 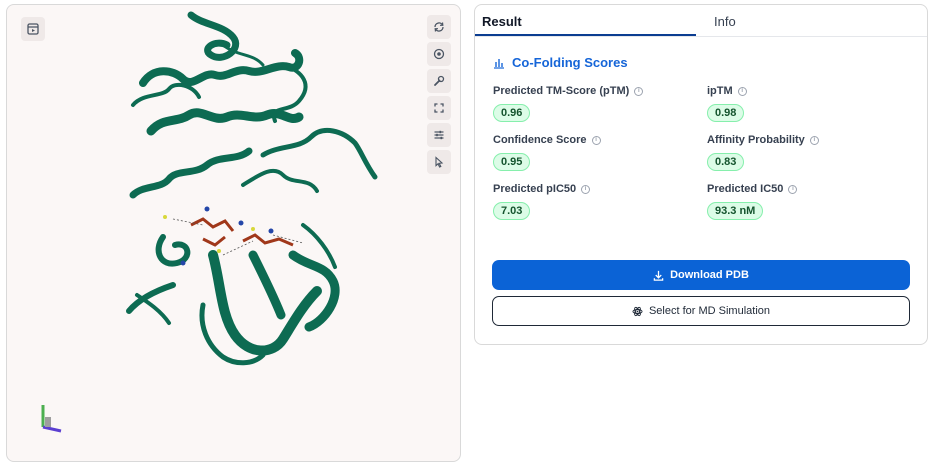 What do you see at coordinates (512, 162) in the screenshot?
I see `metric-value-badge: 0.95` at bounding box center [512, 162].